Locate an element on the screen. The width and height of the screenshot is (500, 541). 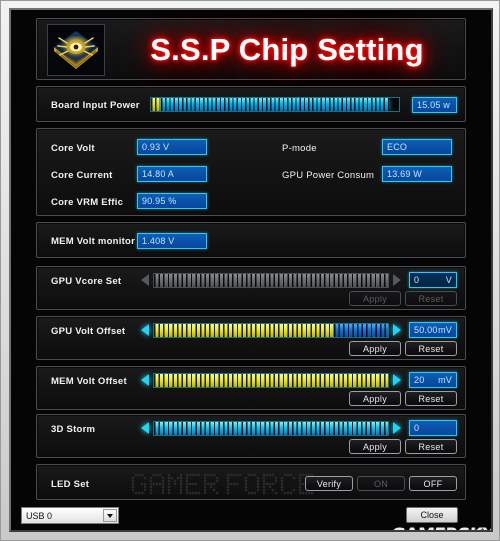
gpu-volt-offset-track is located at coordinates (271, 330).